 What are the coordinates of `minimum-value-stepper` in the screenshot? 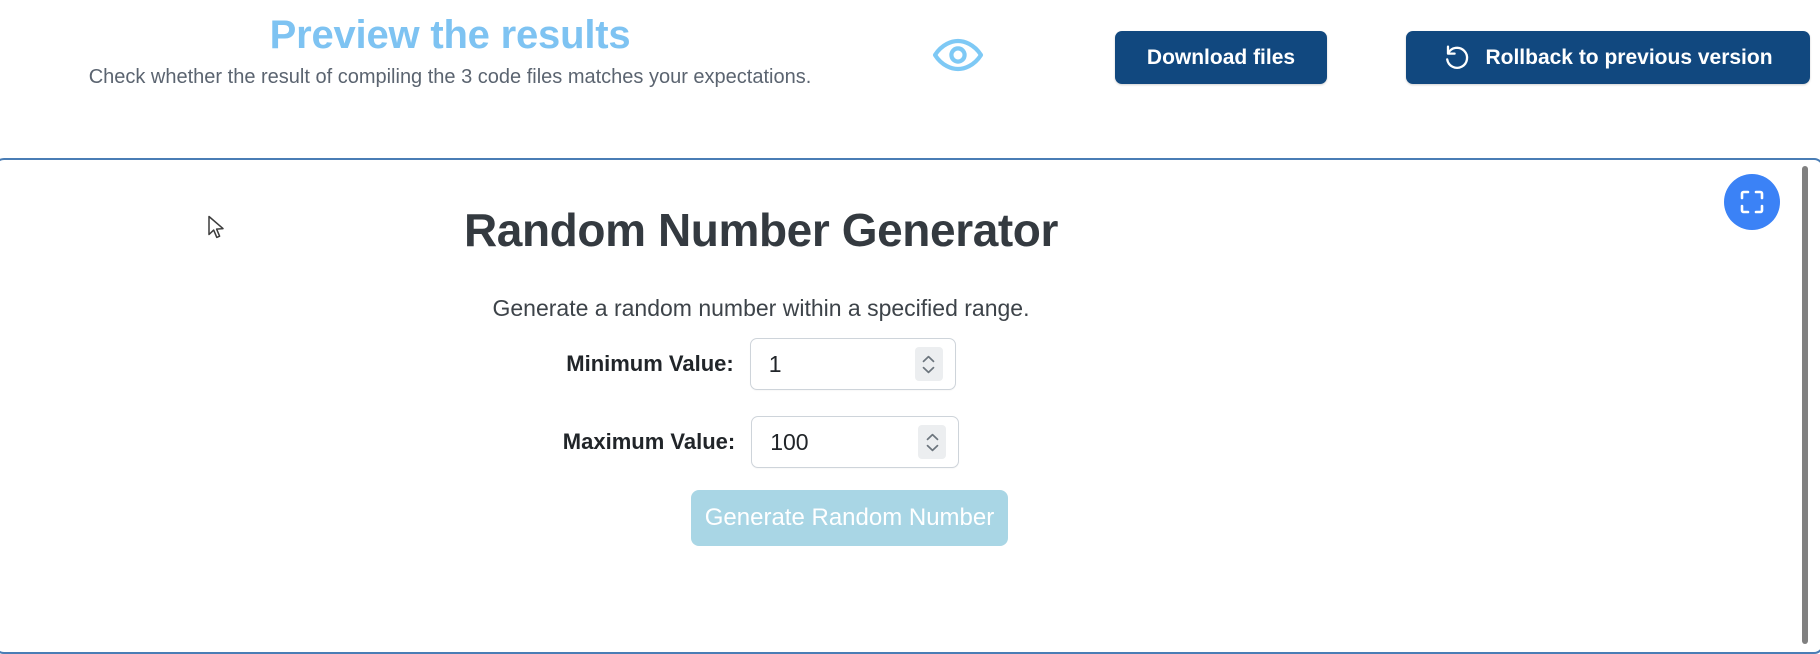 It's located at (928, 364).